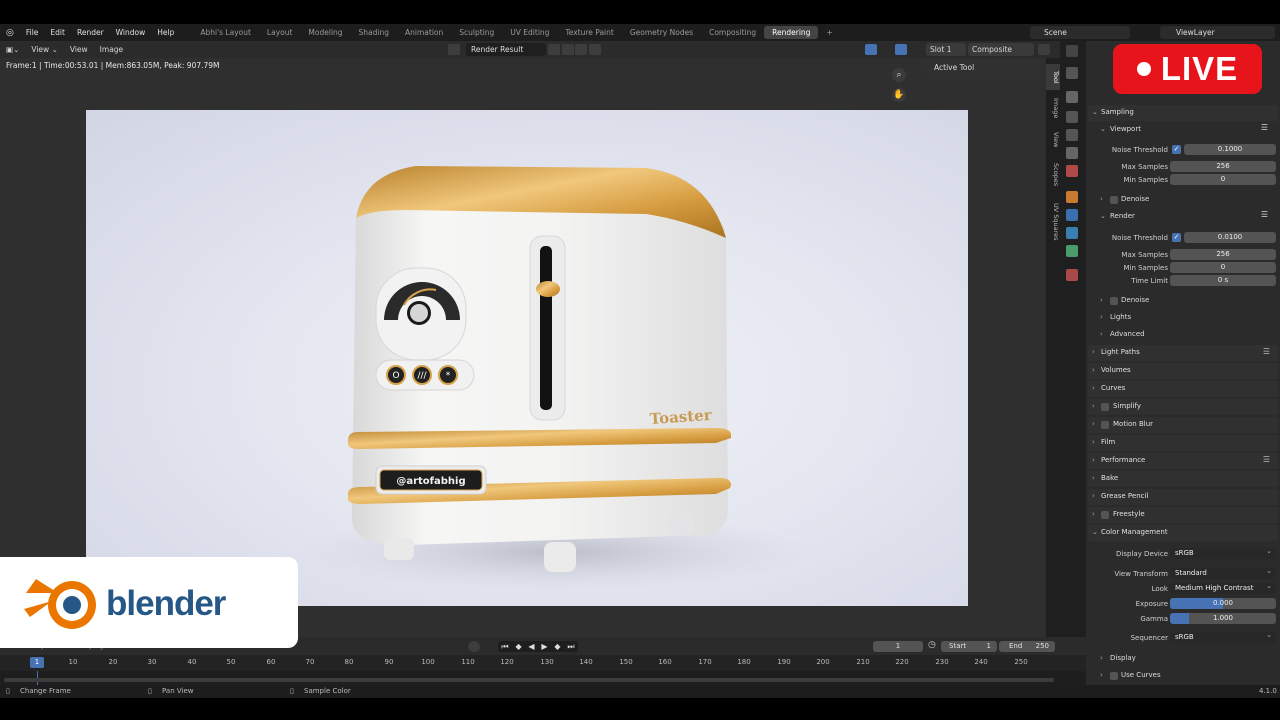 The width and height of the screenshot is (1280, 720). Describe the element at coordinates (1072, 135) in the screenshot. I see `view-layer-icon` at that location.